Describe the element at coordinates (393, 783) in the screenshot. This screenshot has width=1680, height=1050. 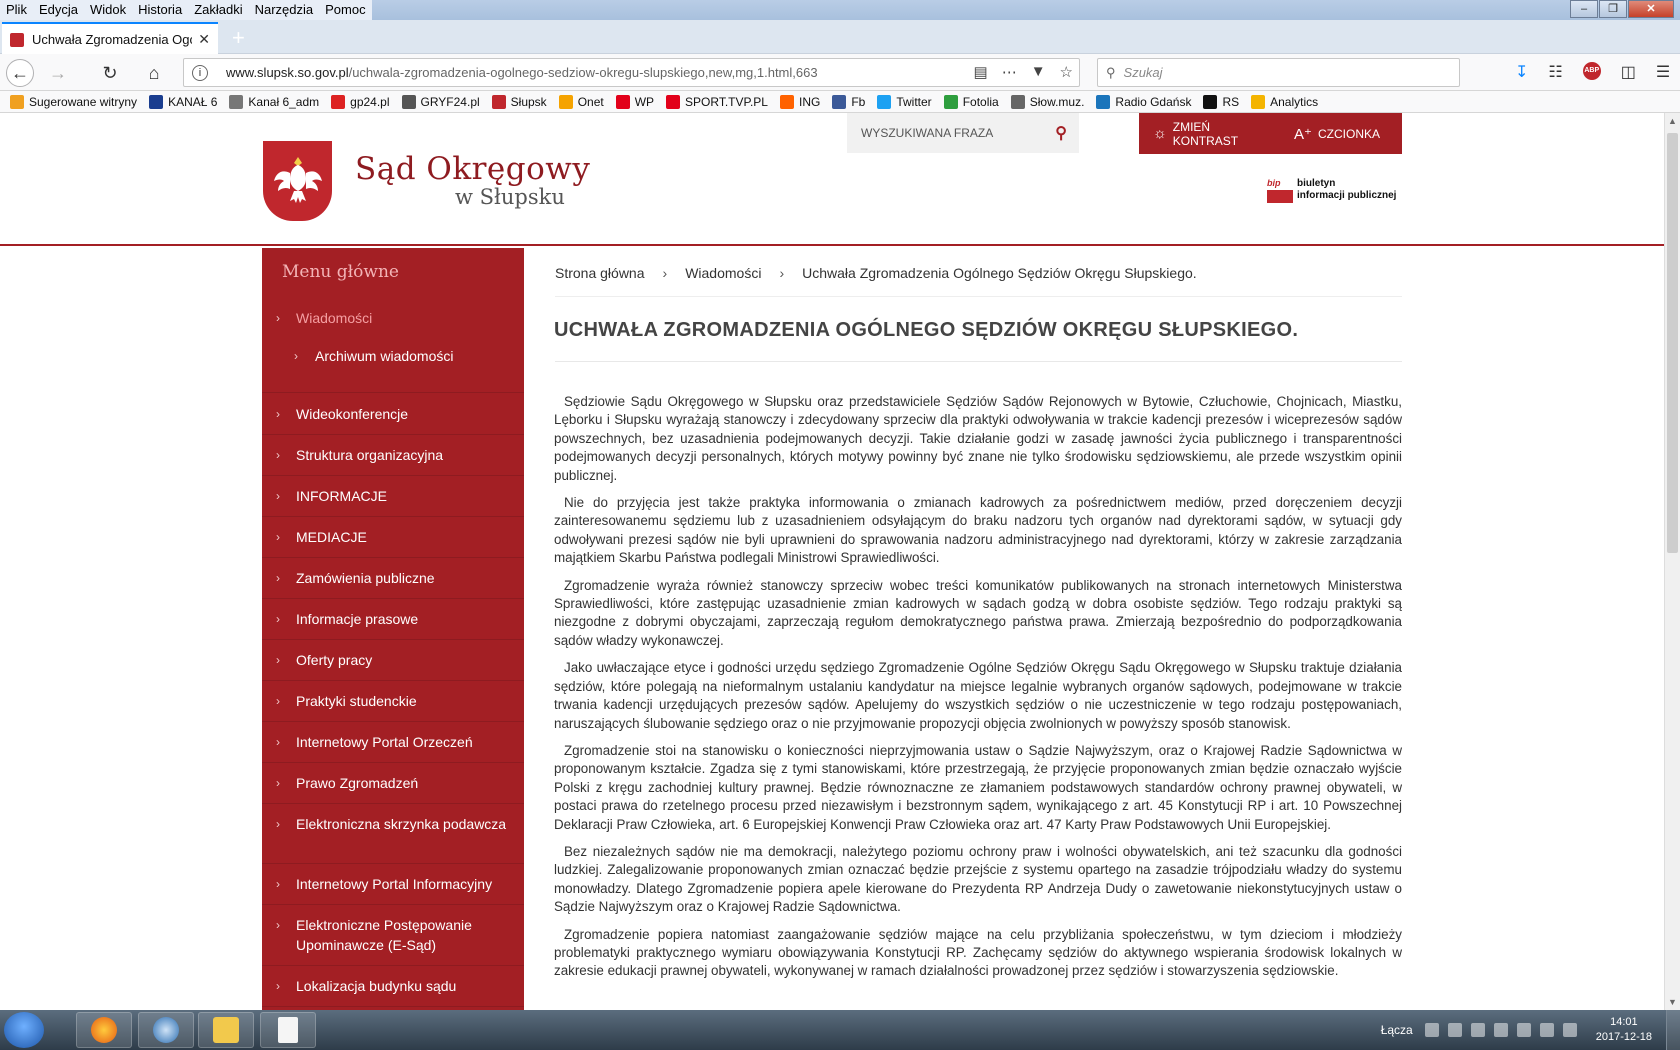
I see `menu-item: › Prawo Zgromadzeń` at that location.